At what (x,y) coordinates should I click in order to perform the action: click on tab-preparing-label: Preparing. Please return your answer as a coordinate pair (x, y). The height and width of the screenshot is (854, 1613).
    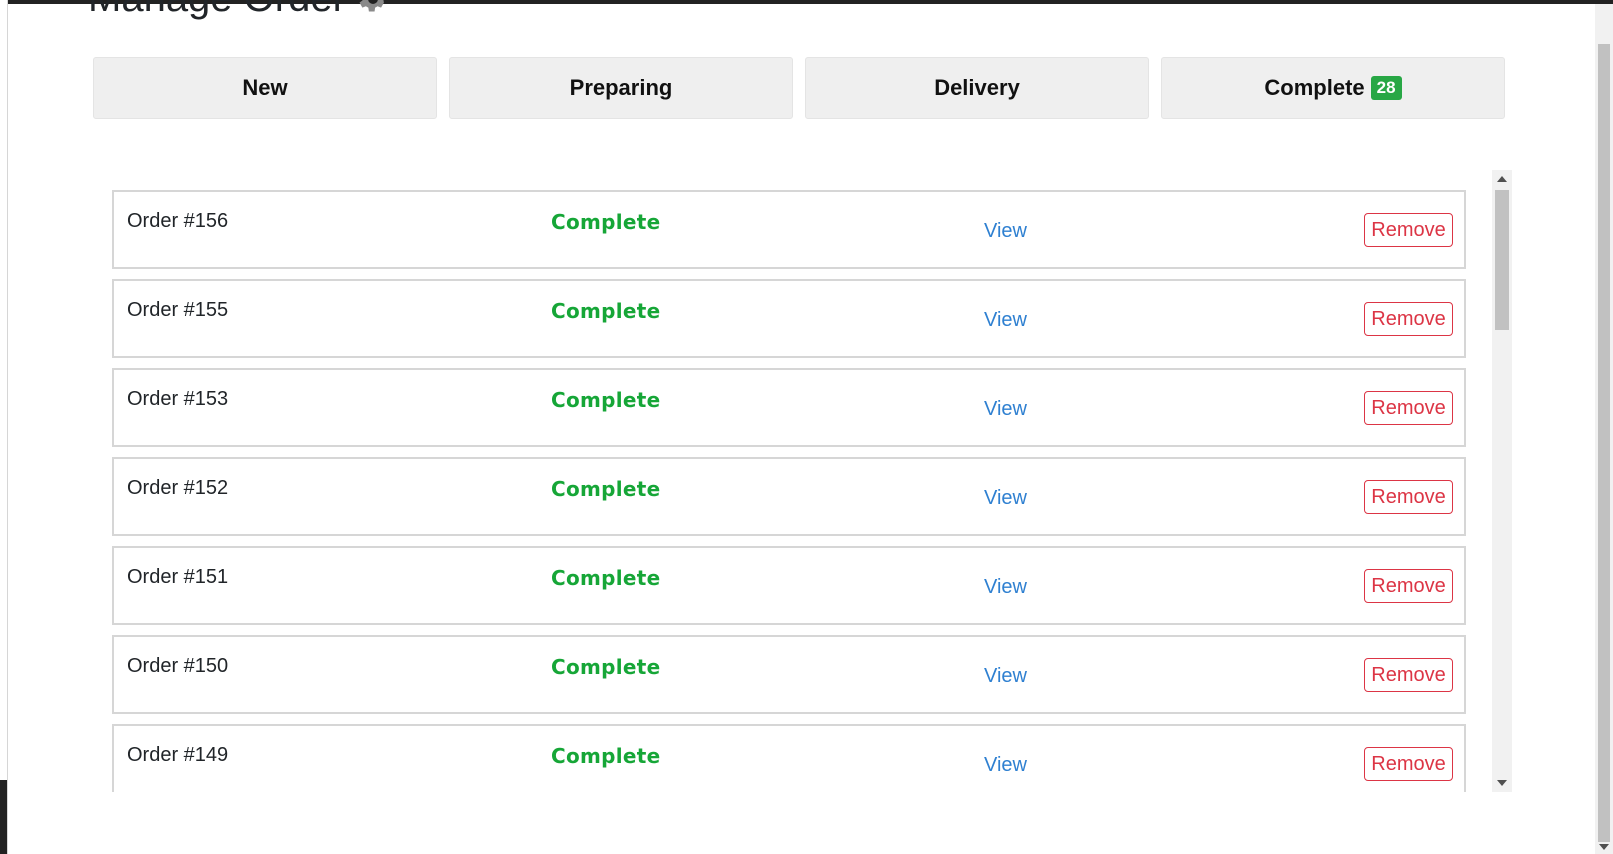
    Looking at the image, I should click on (621, 87).